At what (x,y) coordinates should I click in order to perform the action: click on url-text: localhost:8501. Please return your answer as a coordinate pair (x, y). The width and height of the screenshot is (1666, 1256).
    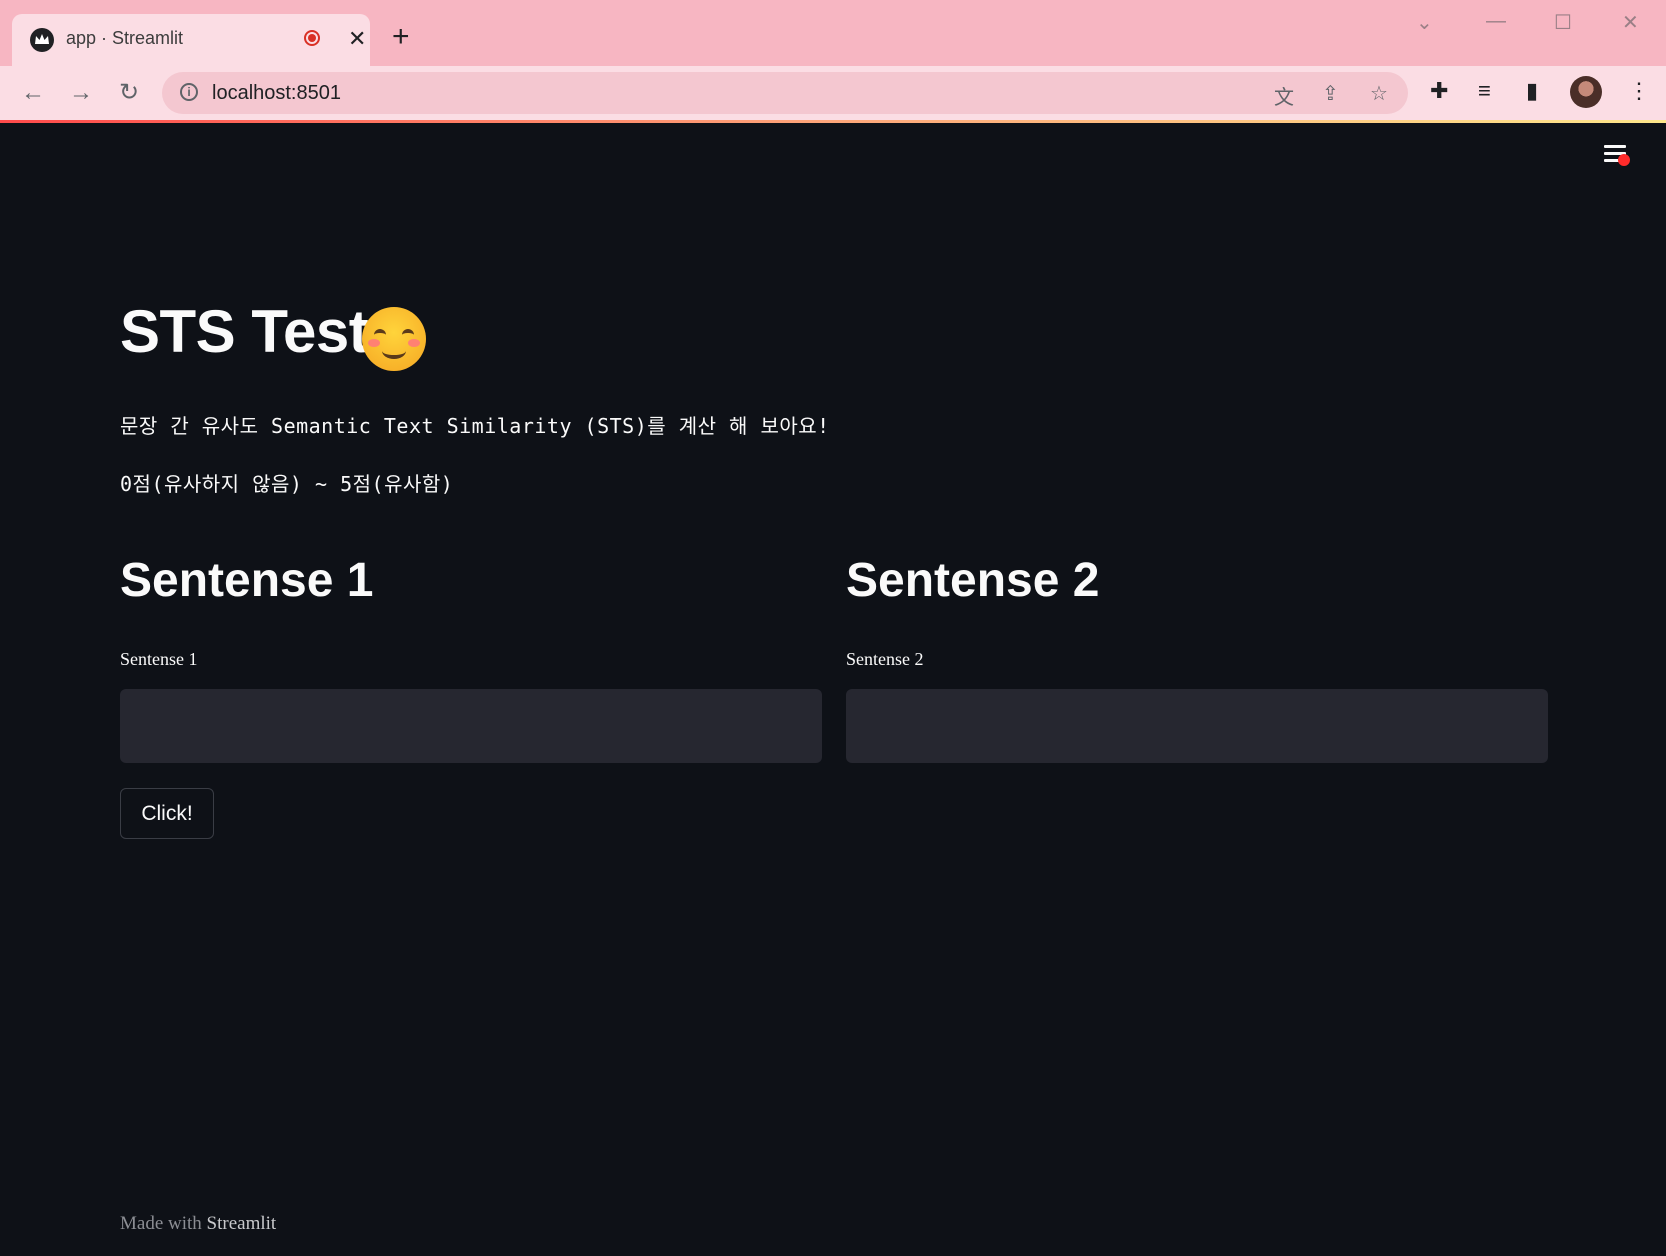
    Looking at the image, I should click on (276, 93).